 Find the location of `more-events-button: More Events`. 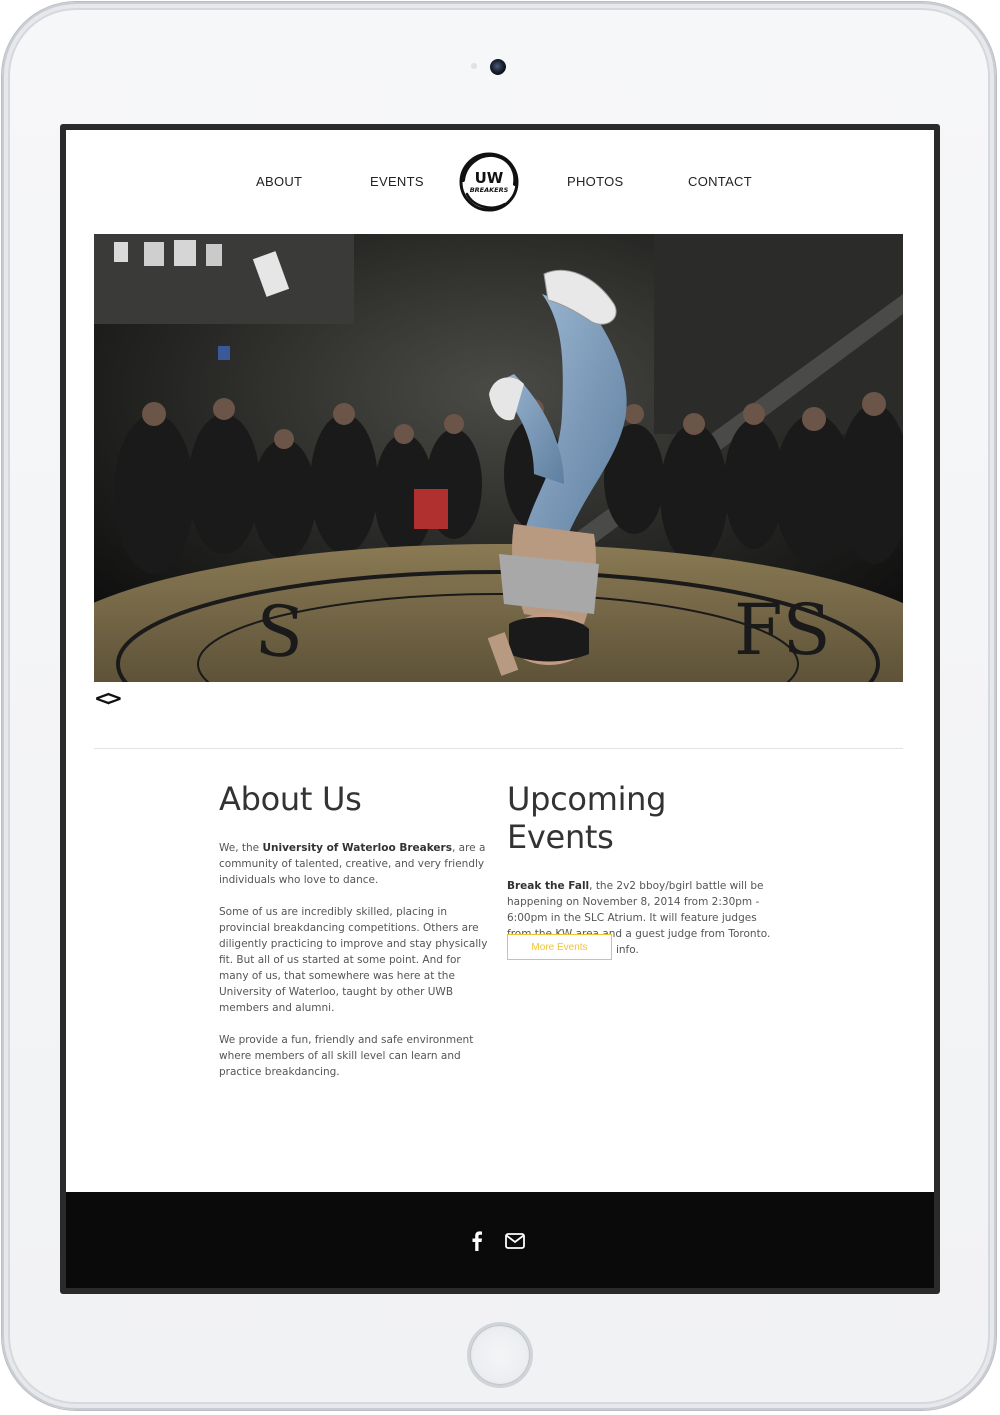

more-events-button: More Events is located at coordinates (559, 947).